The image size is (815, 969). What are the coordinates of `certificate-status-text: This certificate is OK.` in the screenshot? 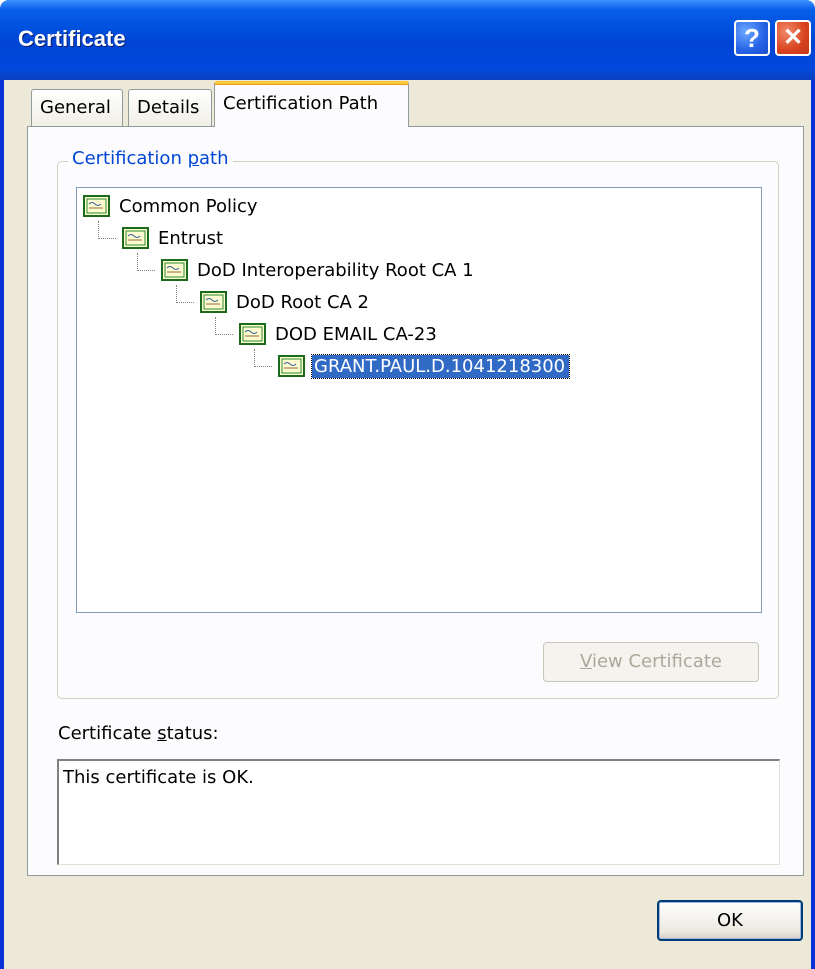 It's located at (418, 812).